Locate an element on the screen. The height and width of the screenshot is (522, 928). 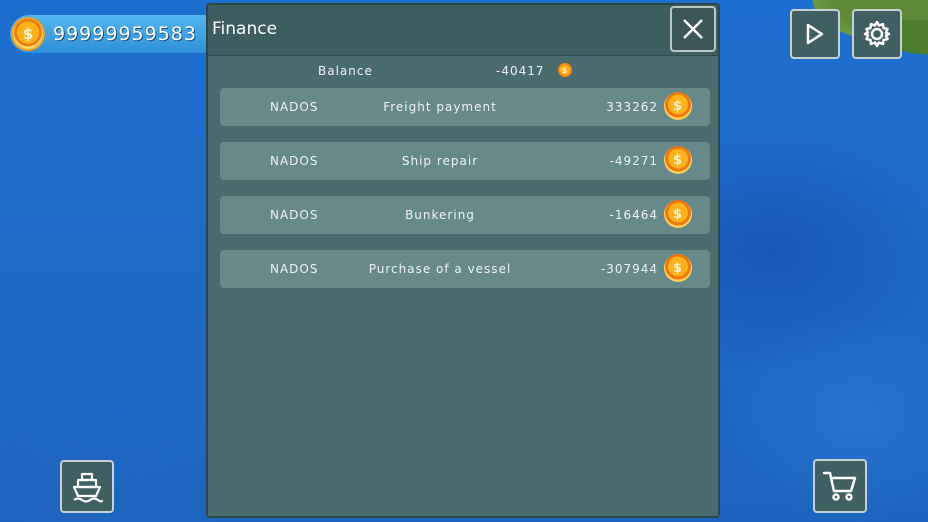
transaction-amount: 333262 is located at coordinates (632, 107).